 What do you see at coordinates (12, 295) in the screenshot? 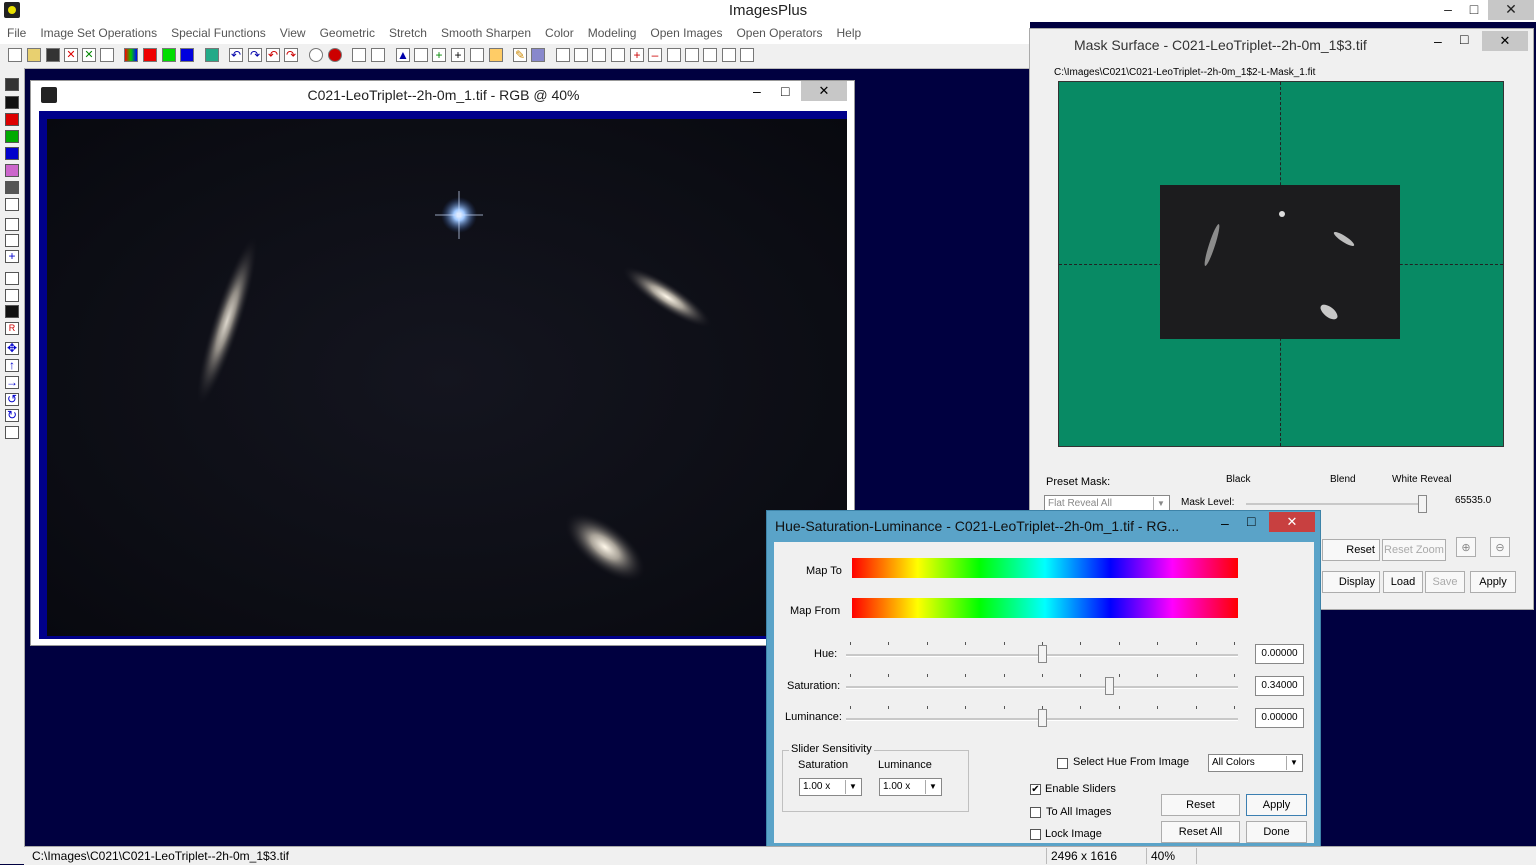
I see `levels-tool-icon` at bounding box center [12, 295].